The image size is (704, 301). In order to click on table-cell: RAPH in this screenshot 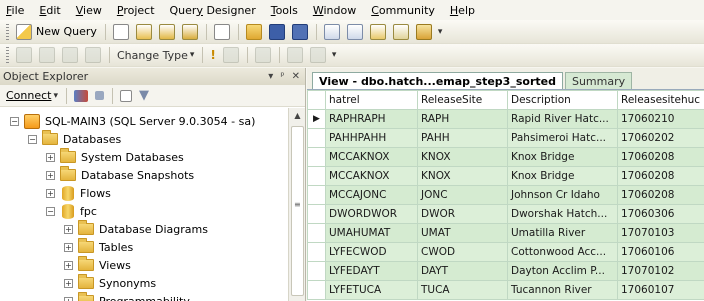, I will do `click(462, 119)`.